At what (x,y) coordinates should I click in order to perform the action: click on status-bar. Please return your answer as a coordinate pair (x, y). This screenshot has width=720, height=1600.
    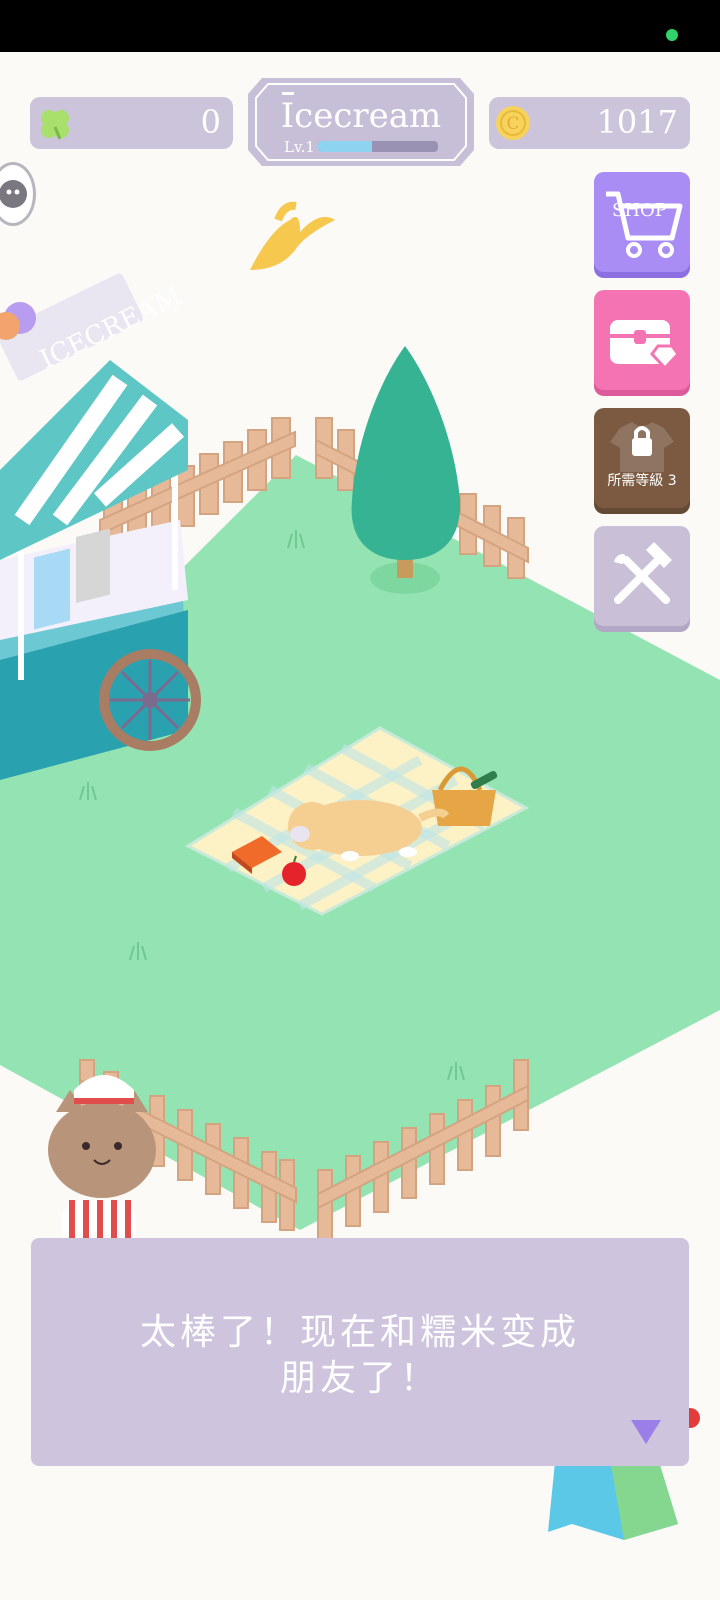
    Looking at the image, I should click on (360, 26).